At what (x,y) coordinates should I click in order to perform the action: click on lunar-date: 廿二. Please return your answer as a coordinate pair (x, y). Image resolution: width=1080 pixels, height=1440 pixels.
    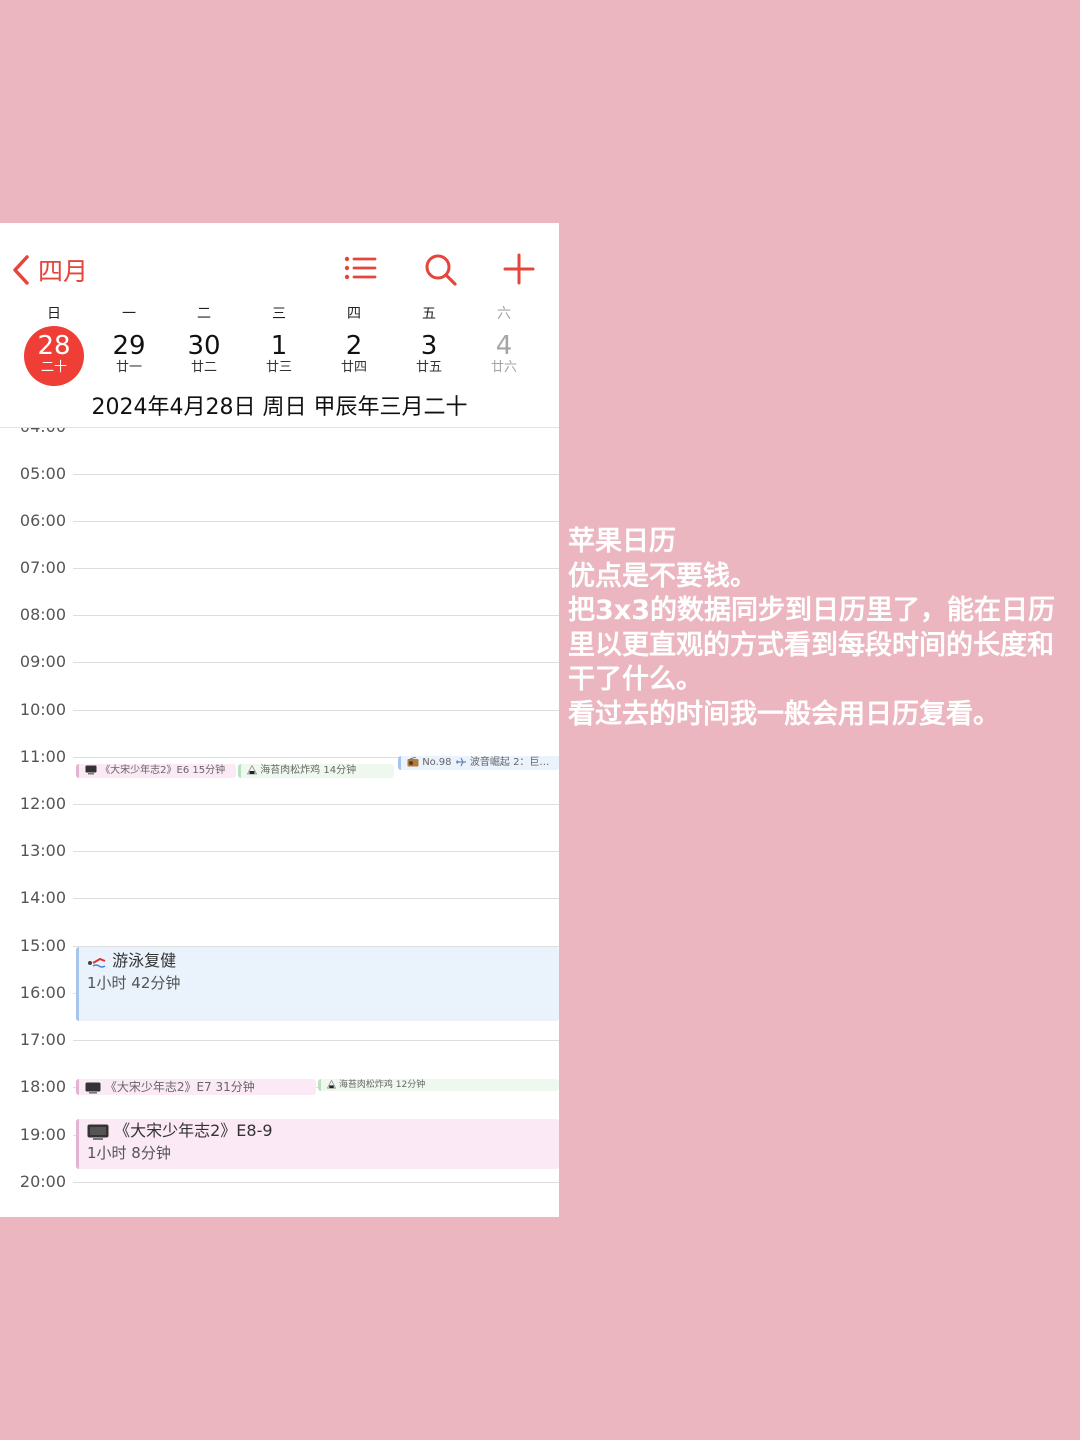
    Looking at the image, I should click on (203, 367).